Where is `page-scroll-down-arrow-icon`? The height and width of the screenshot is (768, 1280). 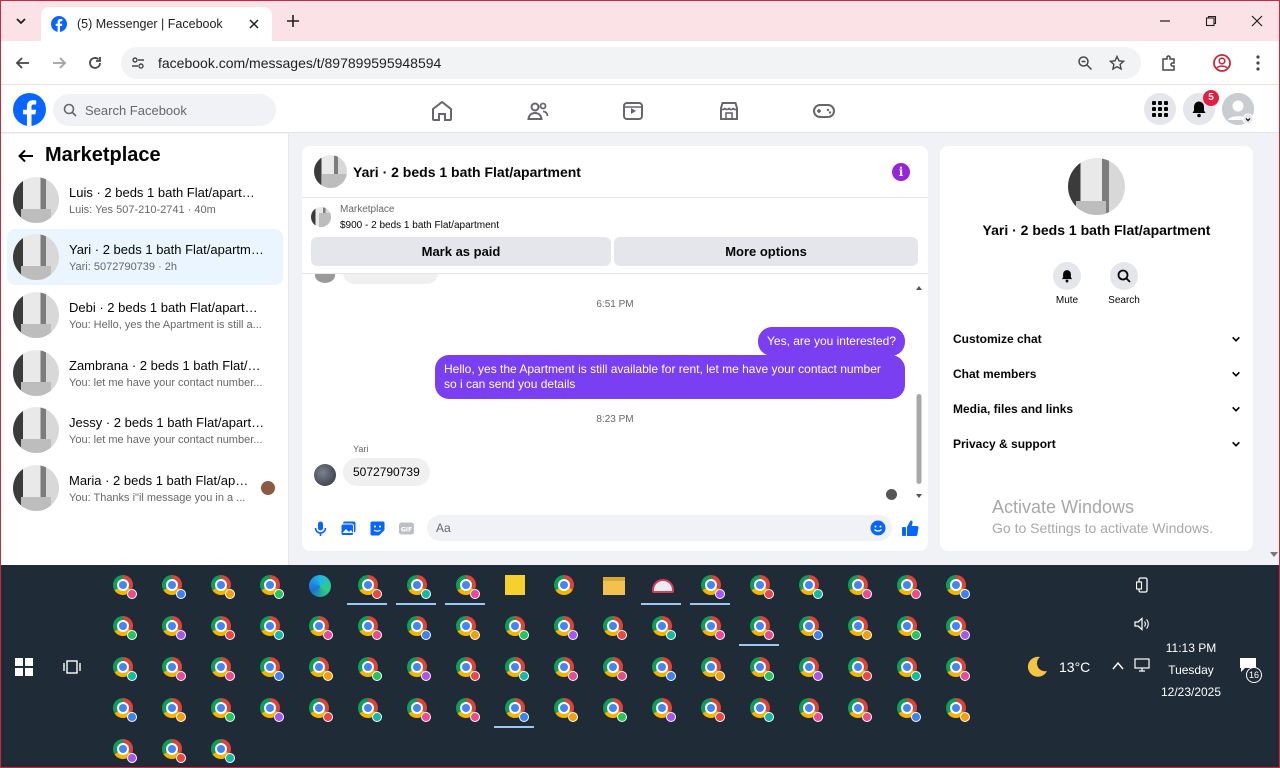 page-scroll-down-arrow-icon is located at coordinates (1274, 554).